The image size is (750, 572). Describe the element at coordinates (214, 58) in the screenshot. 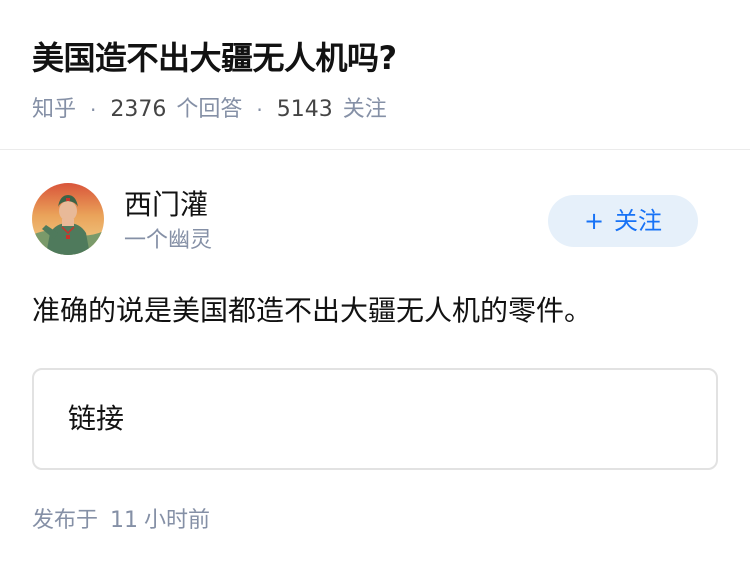

I see `question-title: 美国造不出大疆无人机吗?` at that location.